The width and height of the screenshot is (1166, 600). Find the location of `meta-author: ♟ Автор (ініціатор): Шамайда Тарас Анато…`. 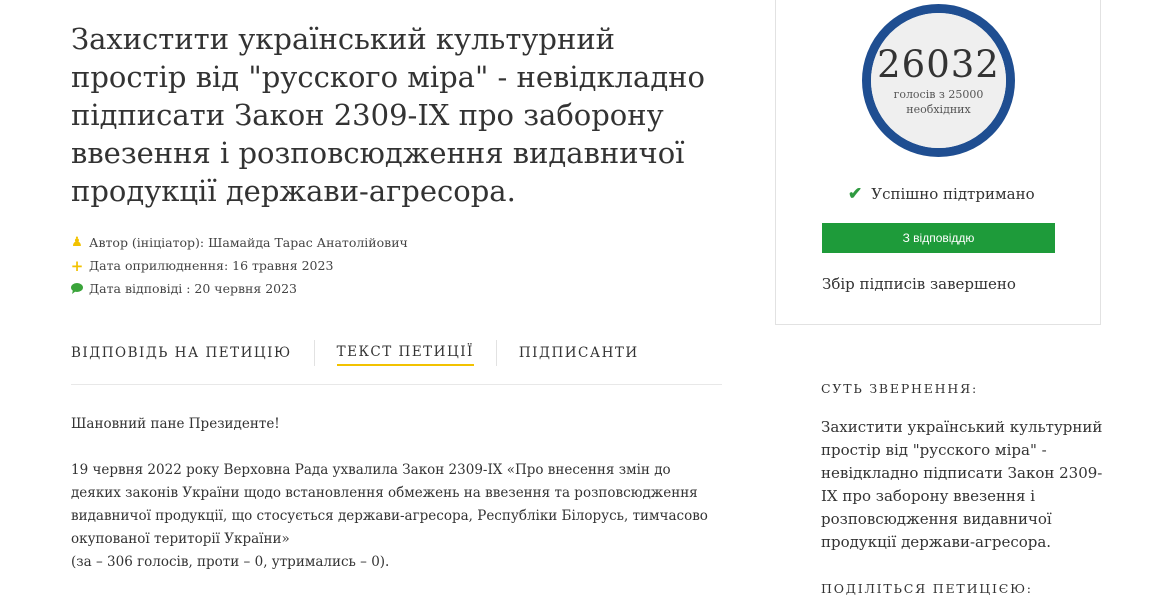

meta-author: ♟ Автор (ініціатор): Шамайда Тарас Анато… is located at coordinates (239, 242).